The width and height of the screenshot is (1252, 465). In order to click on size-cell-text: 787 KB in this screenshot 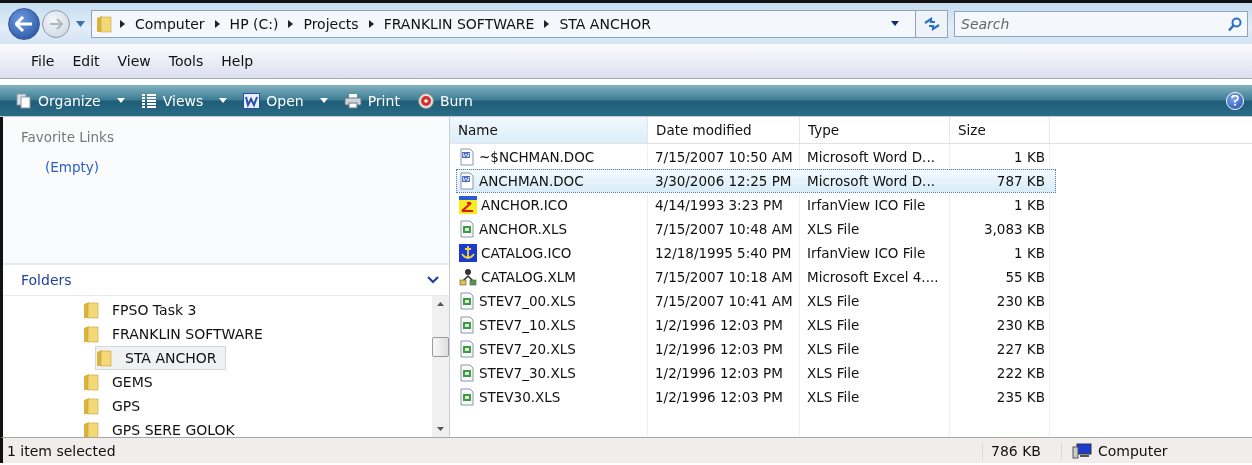, I will do `click(1020, 181)`.